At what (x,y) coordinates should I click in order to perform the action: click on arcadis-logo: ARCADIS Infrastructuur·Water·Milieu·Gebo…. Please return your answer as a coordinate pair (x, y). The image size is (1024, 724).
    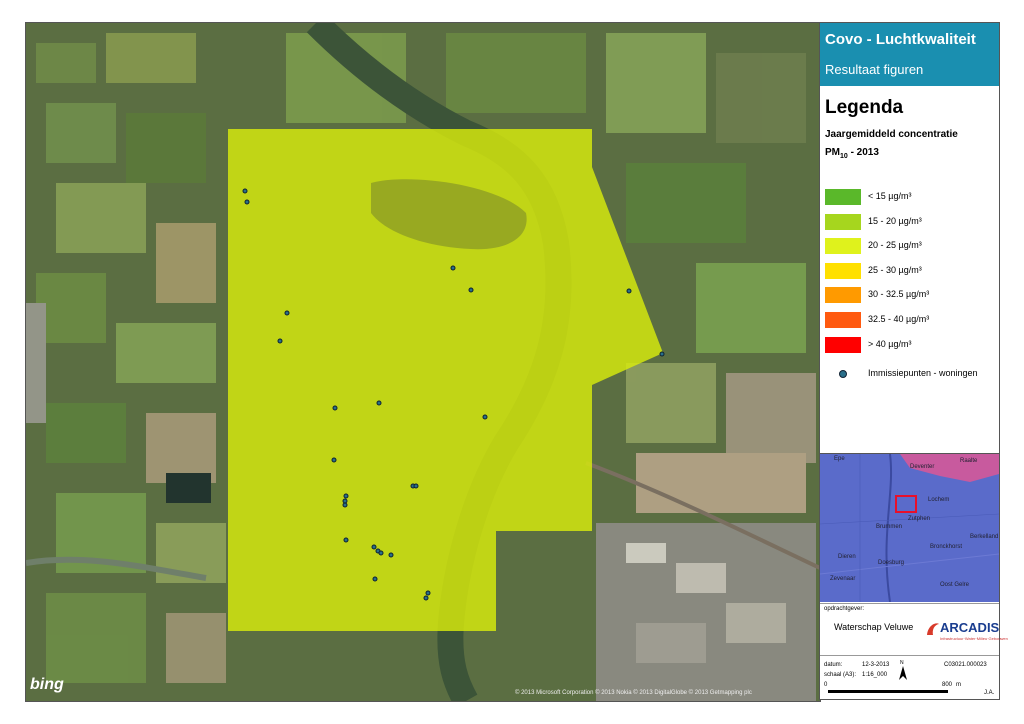
    Looking at the image, I should click on (967, 630).